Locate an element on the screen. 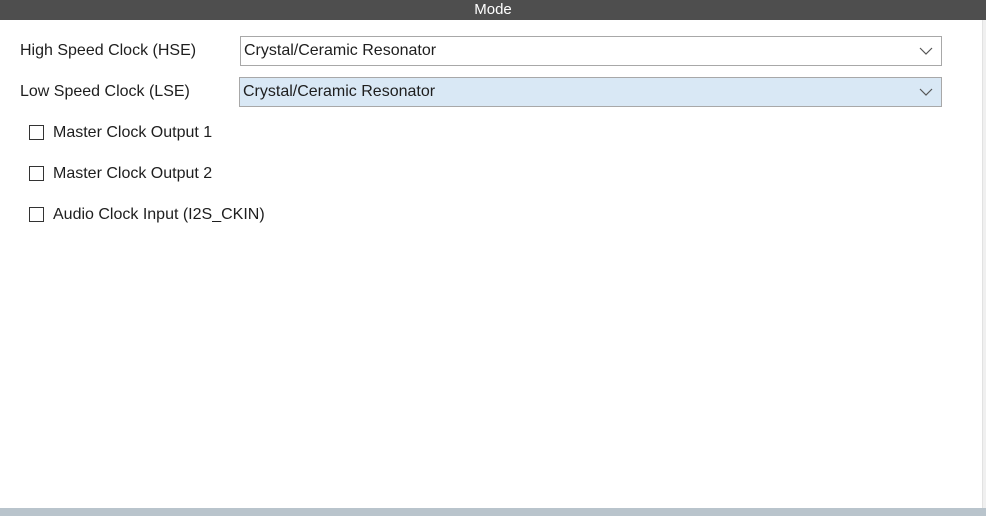  master-clock-output-1-option: Master Clock Output 1 is located at coordinates (159, 133).